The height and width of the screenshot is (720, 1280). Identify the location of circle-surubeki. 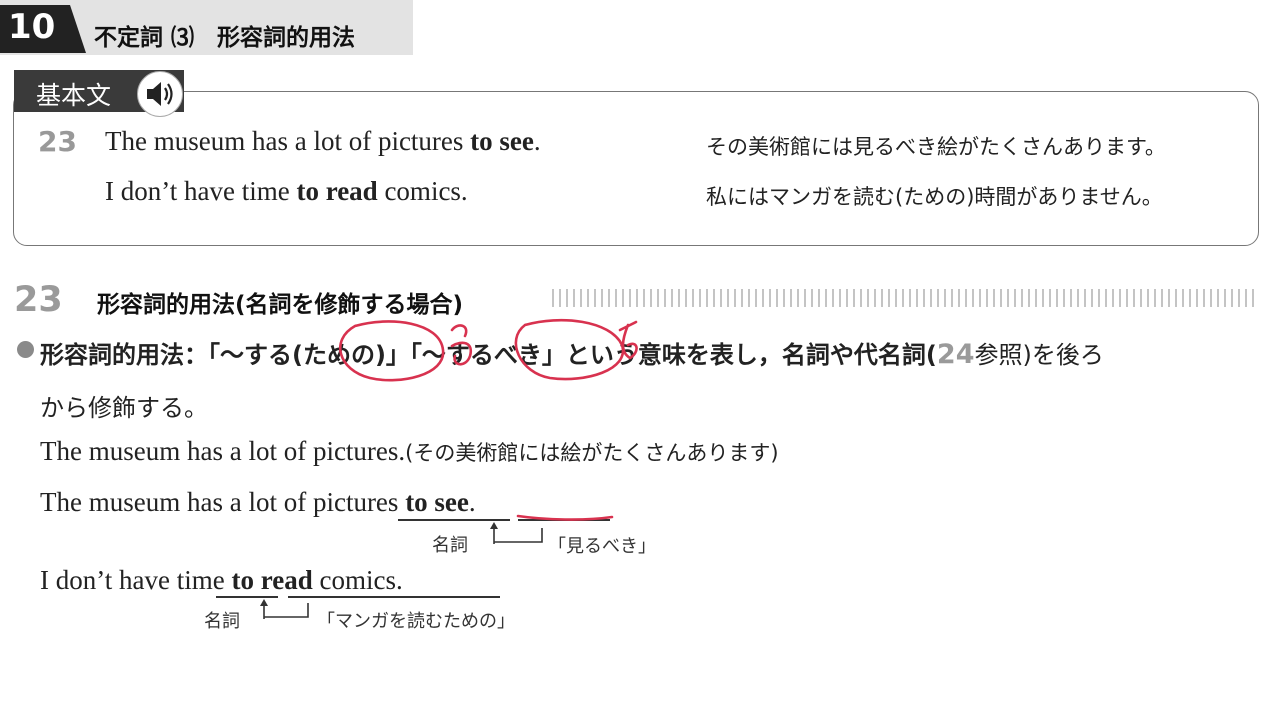
(569, 349).